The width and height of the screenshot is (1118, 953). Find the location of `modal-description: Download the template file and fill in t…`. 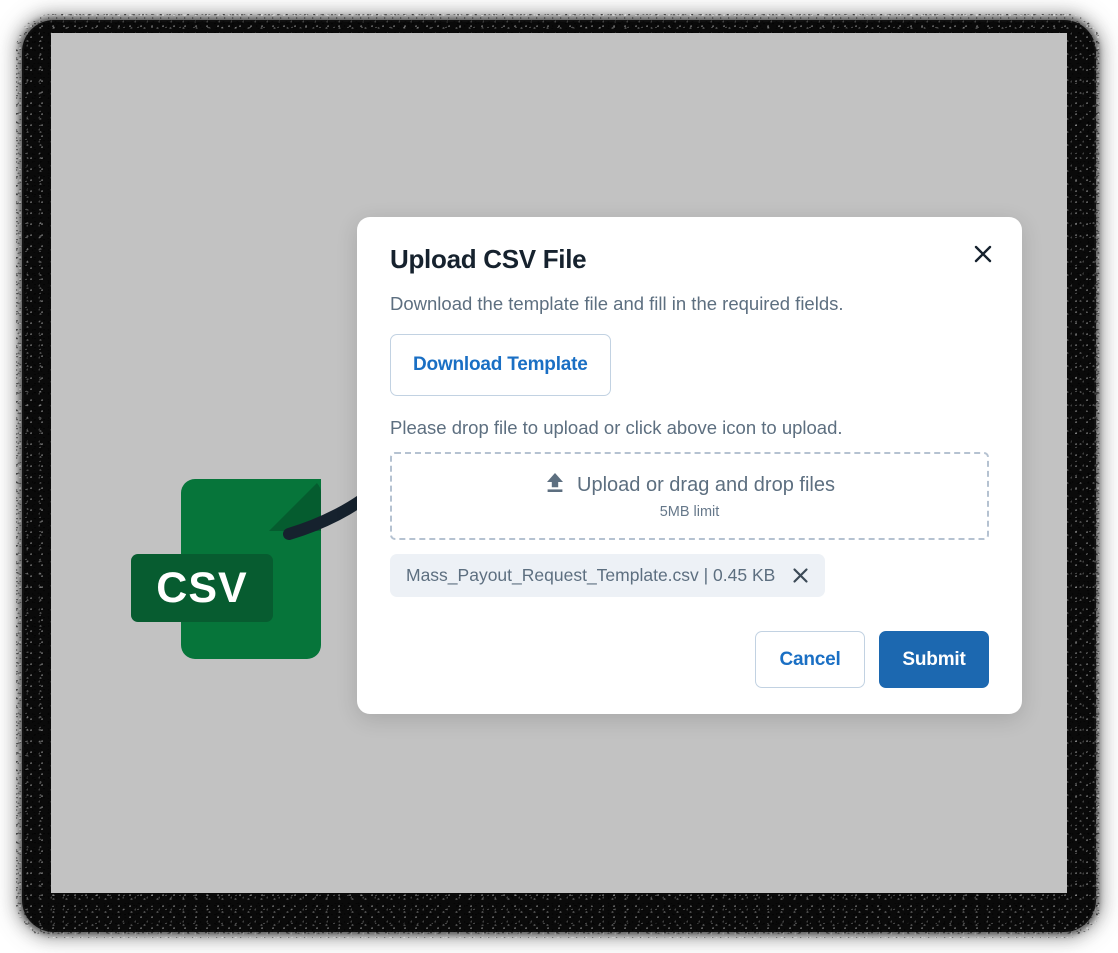

modal-description: Download the template file and fill in t… is located at coordinates (617, 303).